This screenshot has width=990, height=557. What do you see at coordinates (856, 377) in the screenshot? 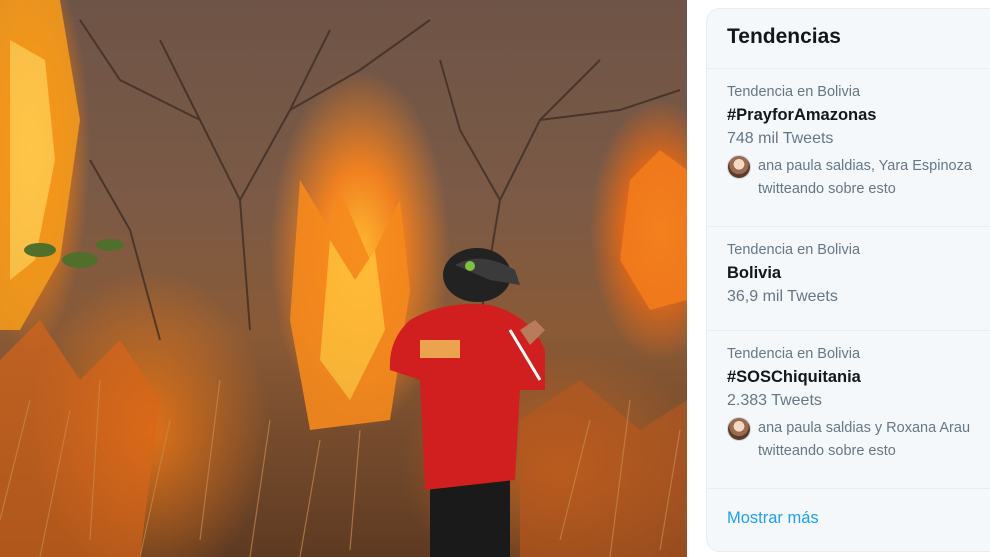
I see `trend-name: #SOSChiquitania` at bounding box center [856, 377].